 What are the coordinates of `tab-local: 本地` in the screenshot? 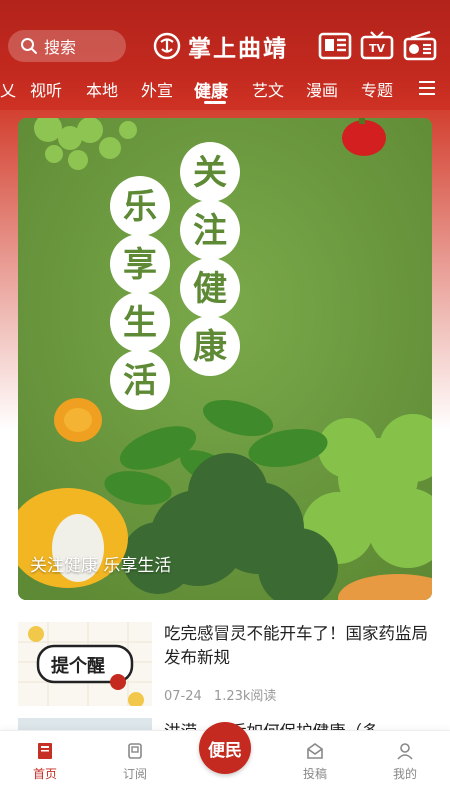 It's located at (102, 89).